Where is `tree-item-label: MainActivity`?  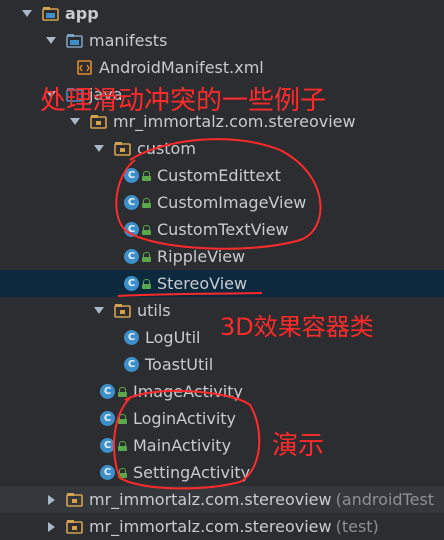 tree-item-label: MainActivity is located at coordinates (182, 445).